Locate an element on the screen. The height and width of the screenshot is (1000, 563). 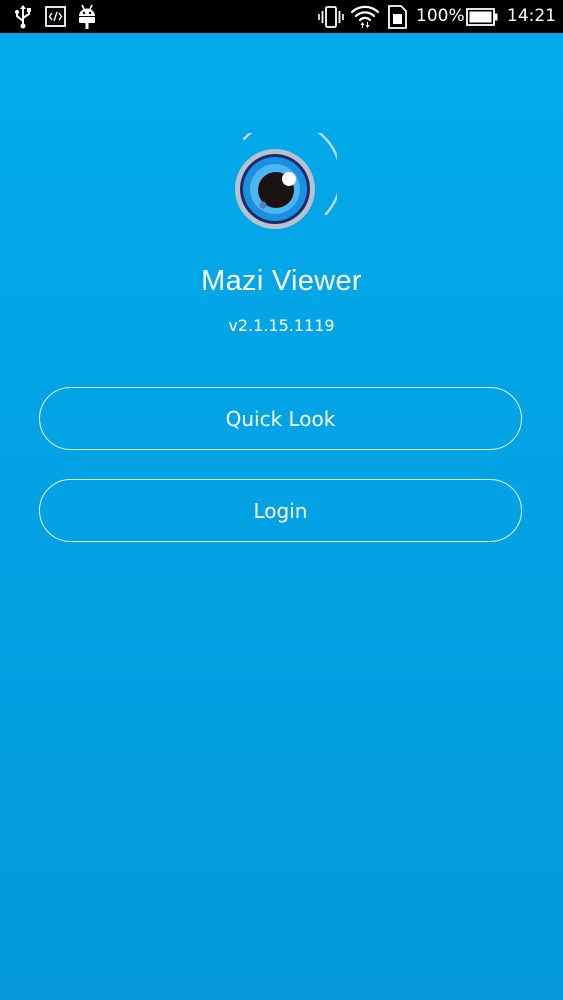
status-bar: 100% 14:21 is located at coordinates (281, 16).